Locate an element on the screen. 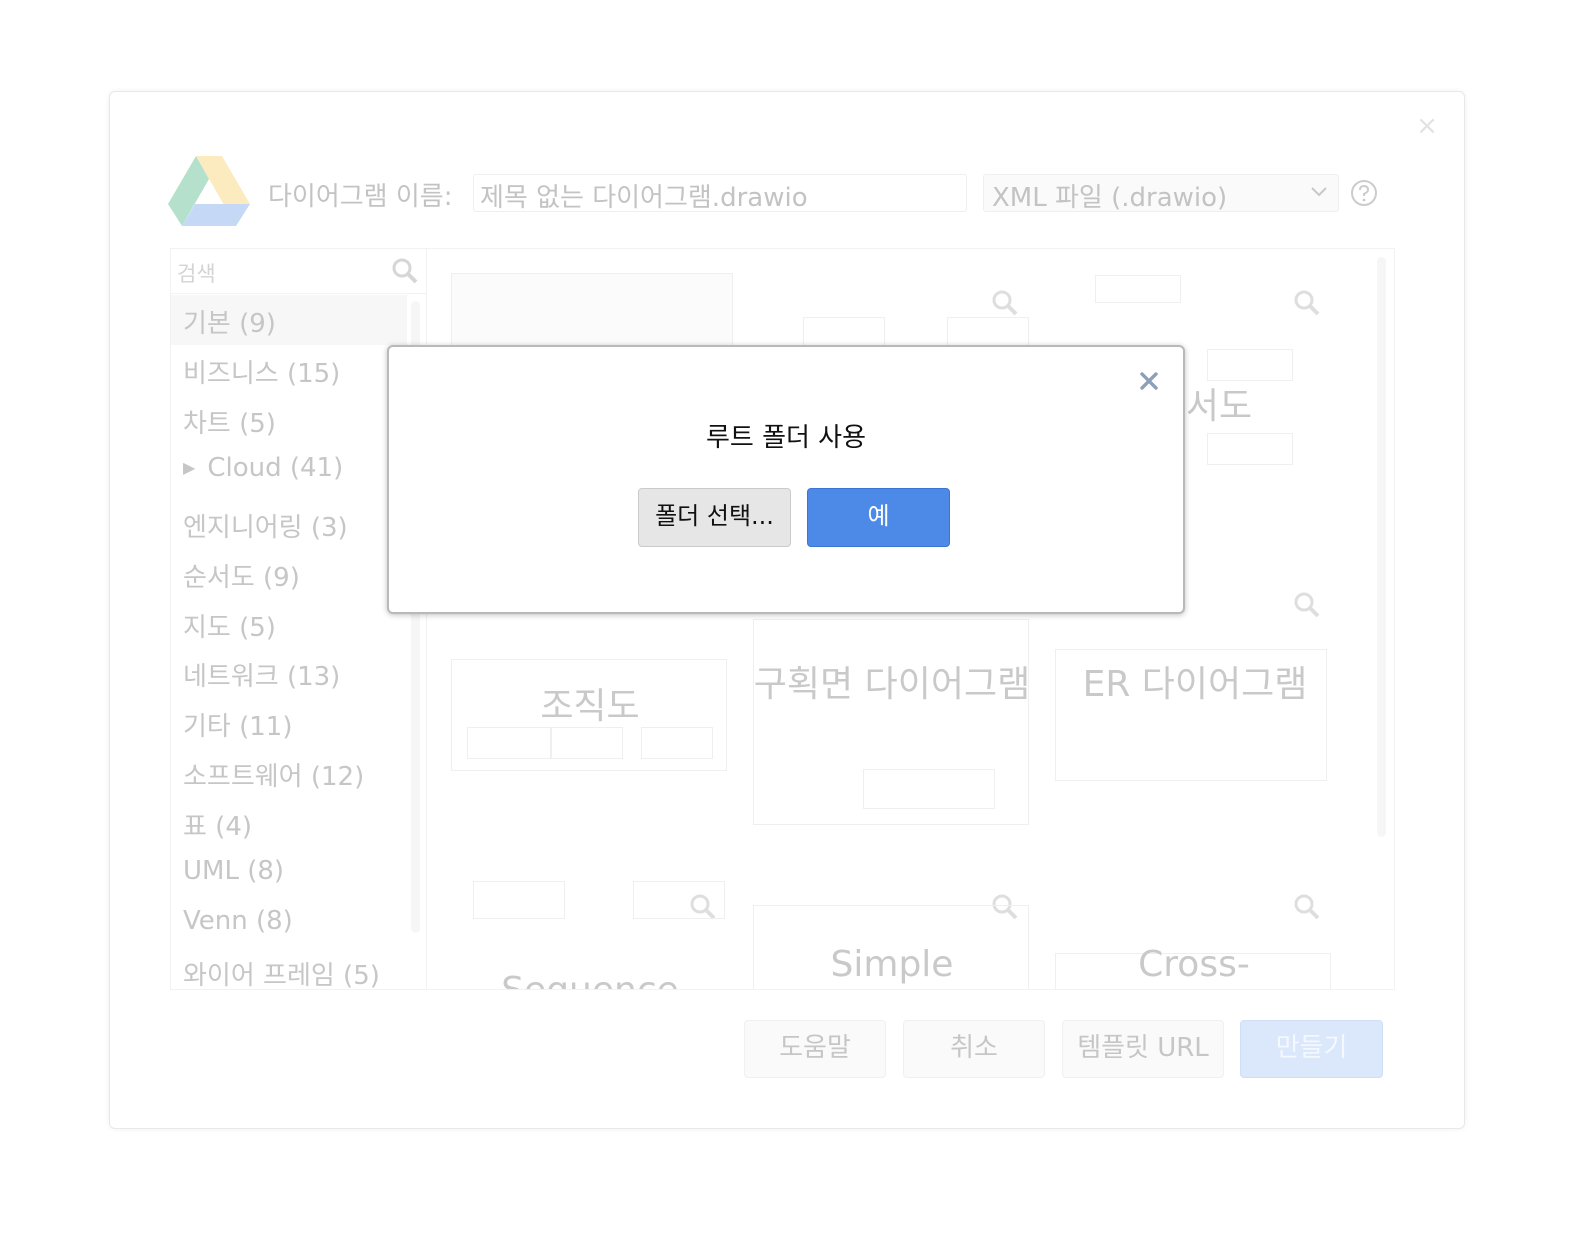 Image resolution: width=1576 pixels, height=1256 pixels. template-label-floorplan: 구획면 다이어그램 is located at coordinates (892, 685).